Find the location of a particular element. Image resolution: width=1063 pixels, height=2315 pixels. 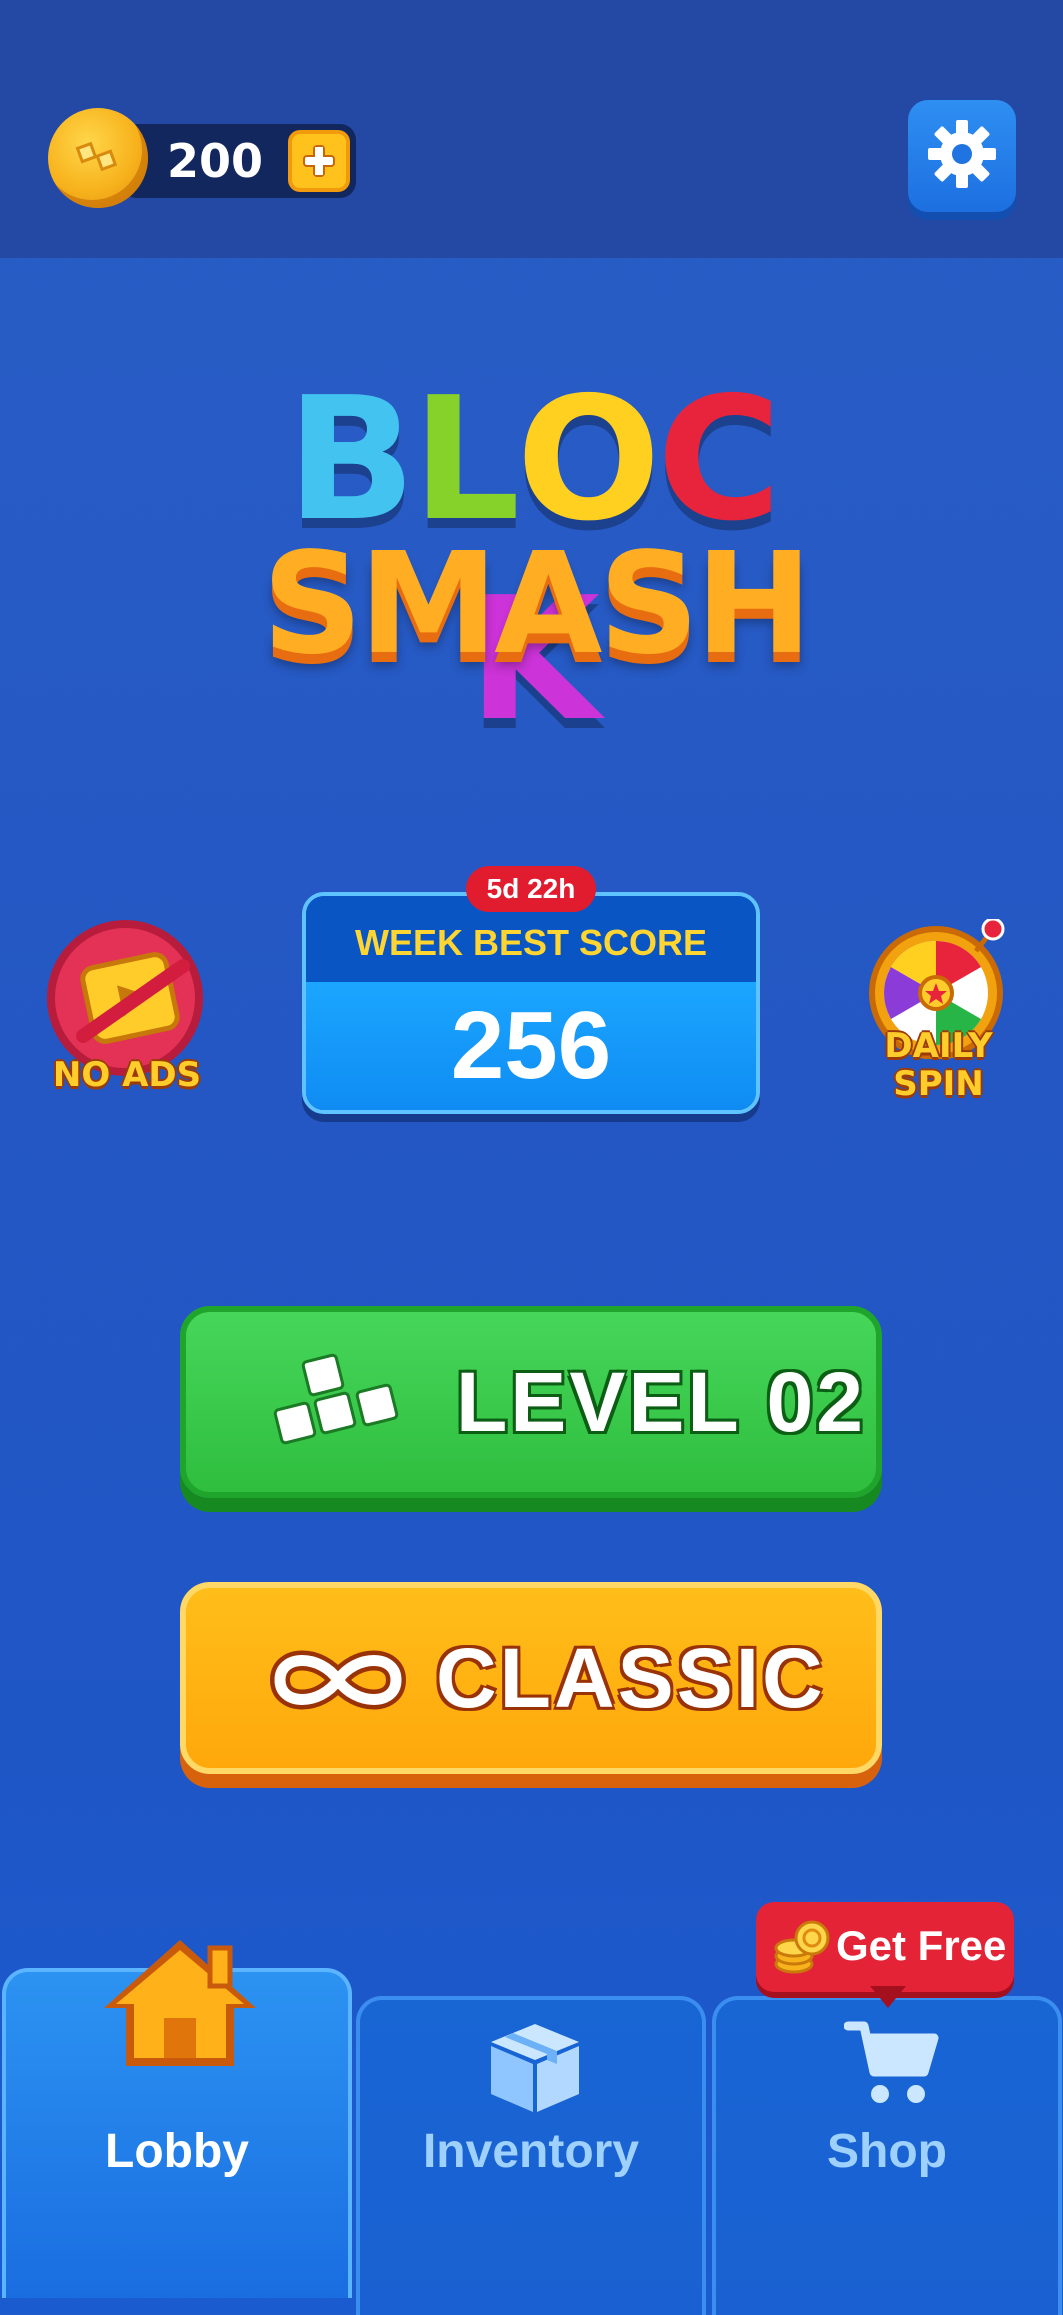

coin-balance: 200 is located at coordinates (215, 161).